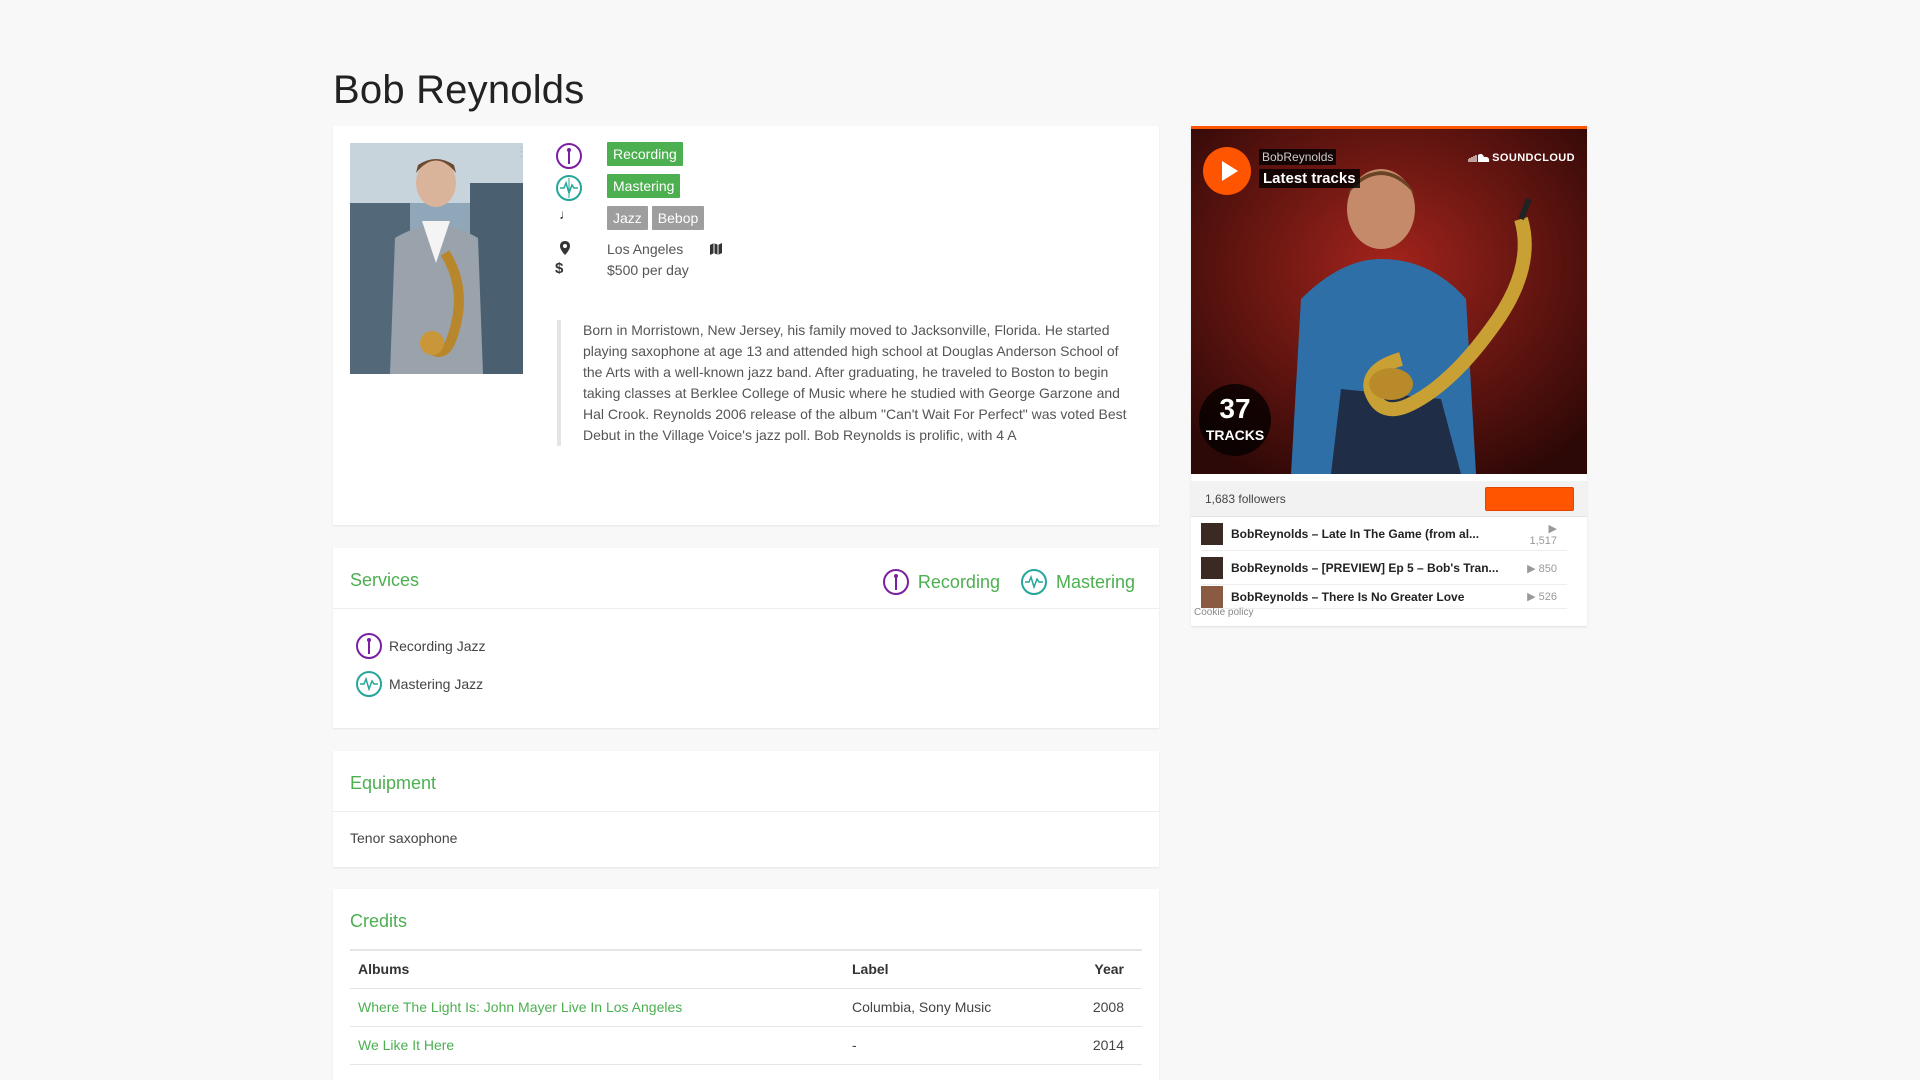 Image resolution: width=1920 pixels, height=1080 pixels. Describe the element at coordinates (565, 250) in the screenshot. I see `location-pin-icon` at that location.